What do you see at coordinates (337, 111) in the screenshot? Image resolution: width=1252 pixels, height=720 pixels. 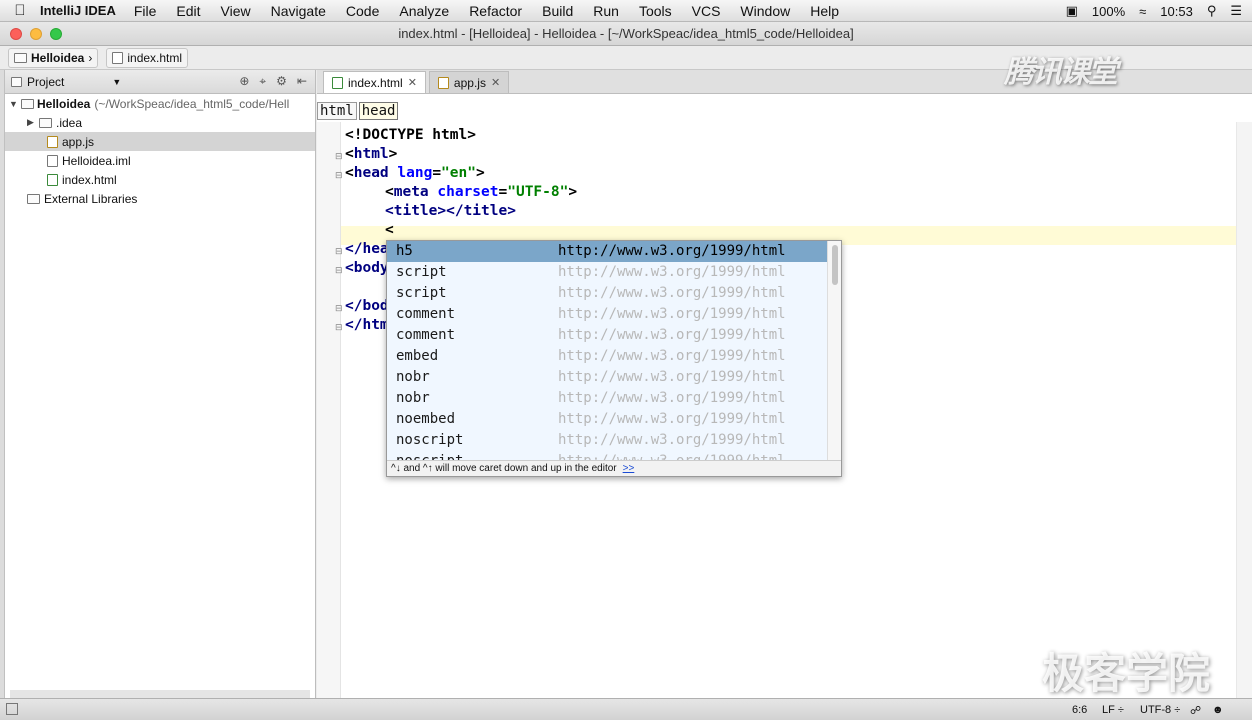 I see `breadcrumb-html: html` at bounding box center [337, 111].